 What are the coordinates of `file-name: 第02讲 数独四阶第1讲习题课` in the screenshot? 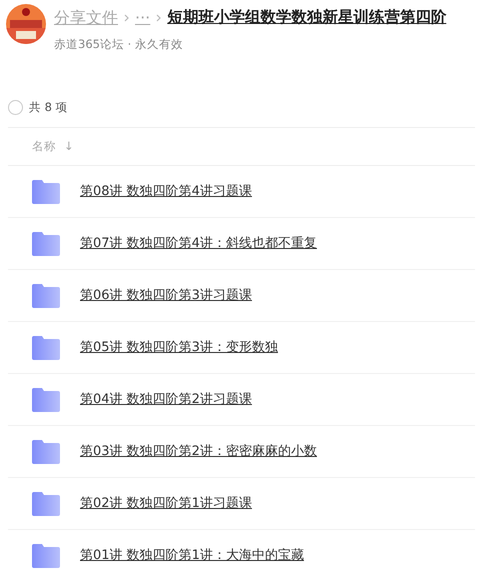 It's located at (166, 504).